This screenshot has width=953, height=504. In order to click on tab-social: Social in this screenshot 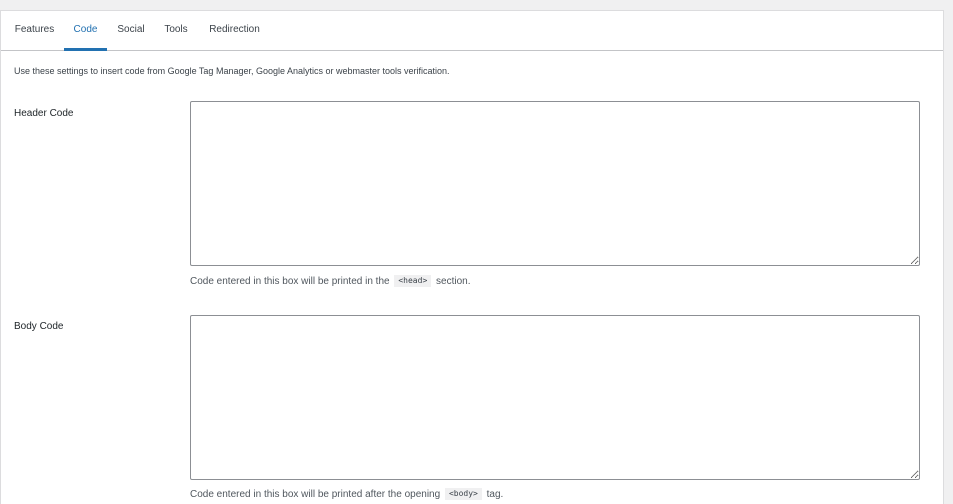, I will do `click(131, 30)`.